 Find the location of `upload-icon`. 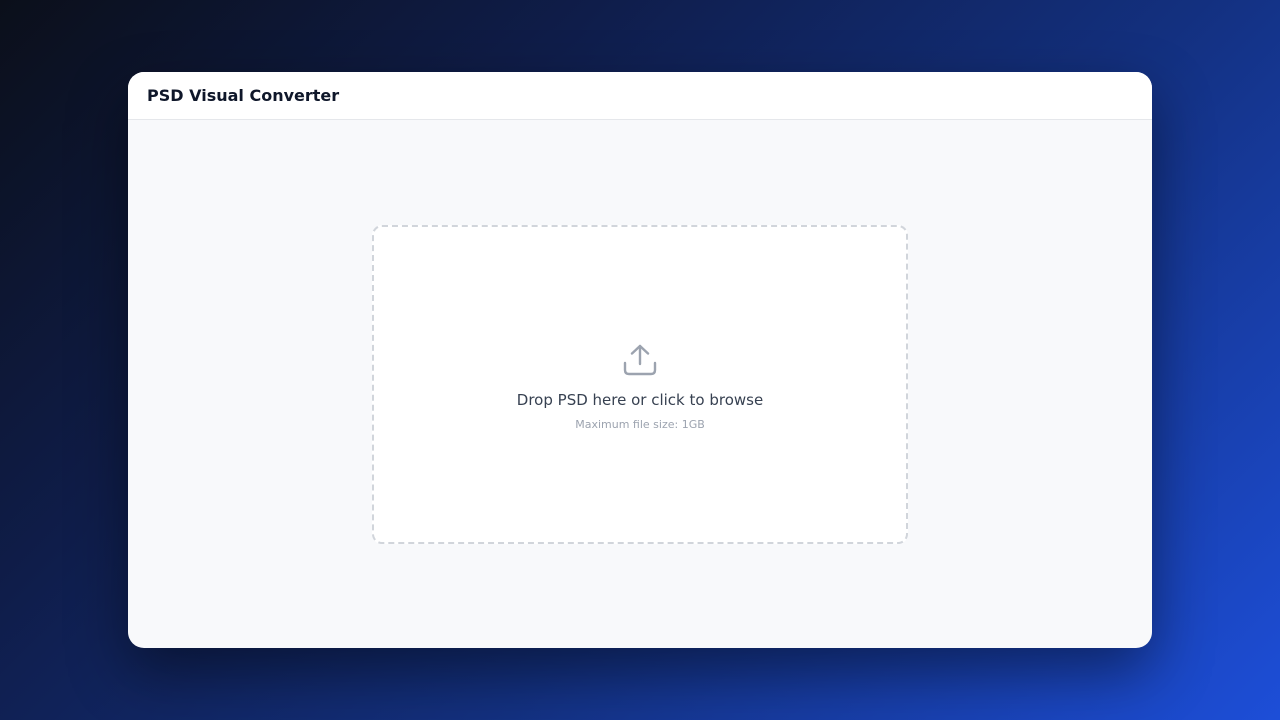

upload-icon is located at coordinates (640, 359).